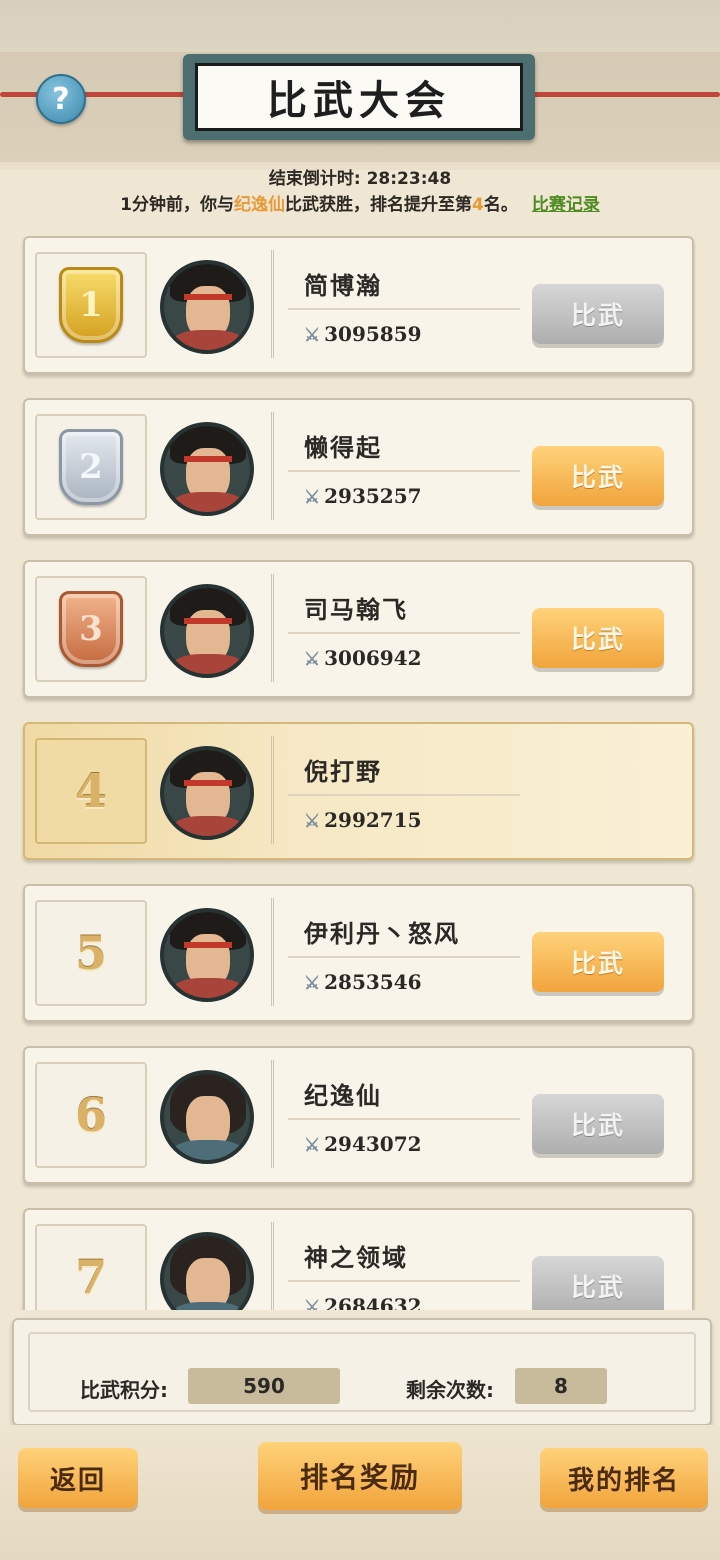 The width and height of the screenshot is (720, 1560). I want to click on ranking-row: 3 司马翰飞 ⚔ 3006942 比武, so click(358, 629).